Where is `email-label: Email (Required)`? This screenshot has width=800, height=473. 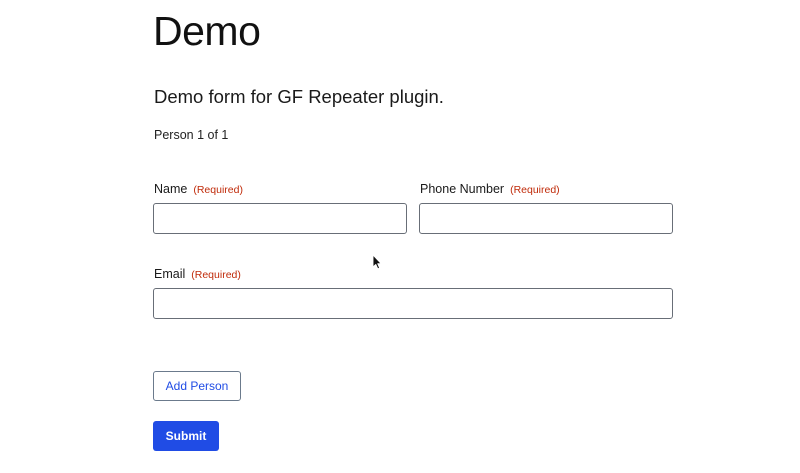
email-label: Email (Required) is located at coordinates (197, 274).